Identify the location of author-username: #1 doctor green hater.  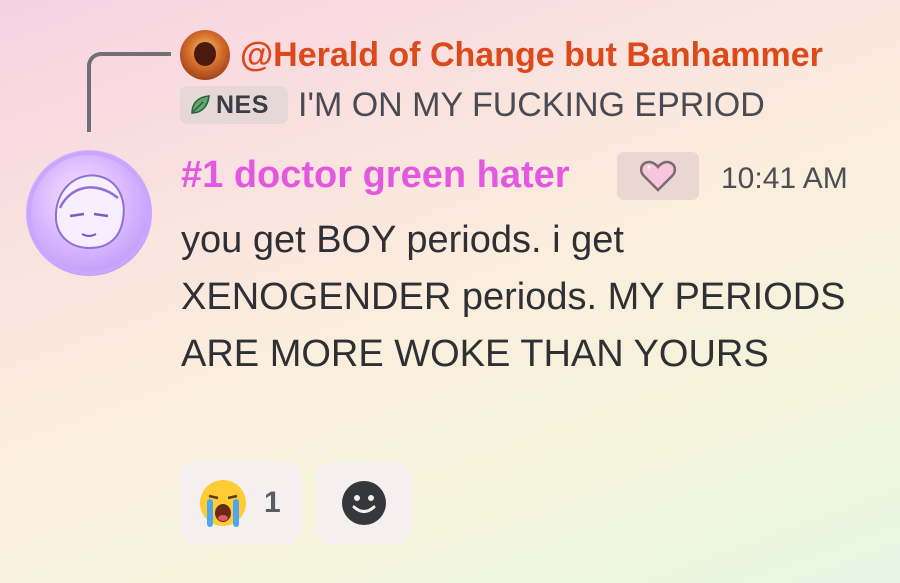
(375, 175).